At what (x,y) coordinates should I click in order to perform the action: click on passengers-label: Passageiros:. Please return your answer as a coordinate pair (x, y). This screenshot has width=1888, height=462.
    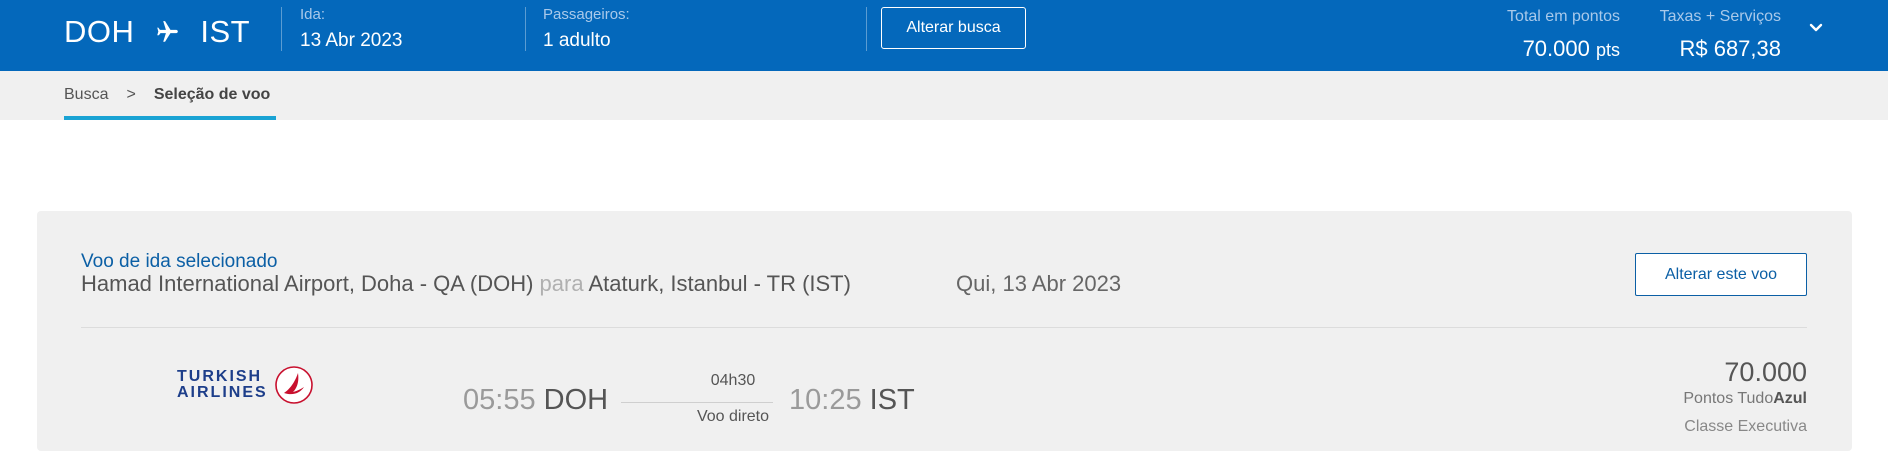
    Looking at the image, I should click on (586, 14).